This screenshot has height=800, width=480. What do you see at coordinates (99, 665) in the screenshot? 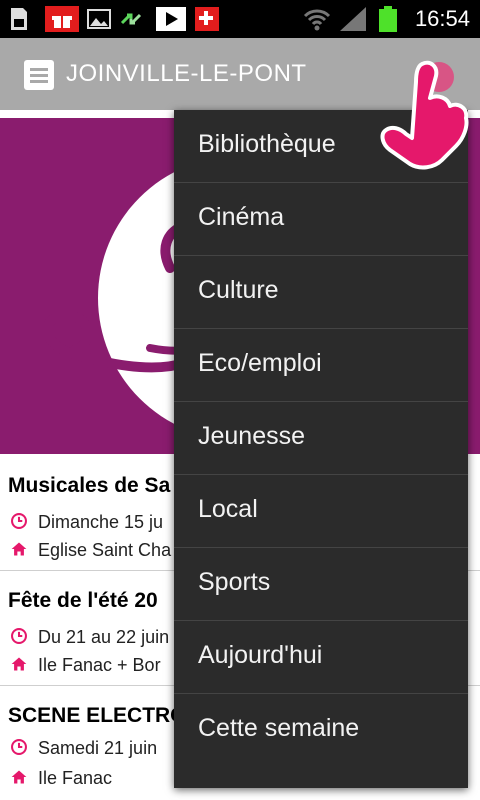
I see `event-place: Ile Fanac + Bor` at bounding box center [99, 665].